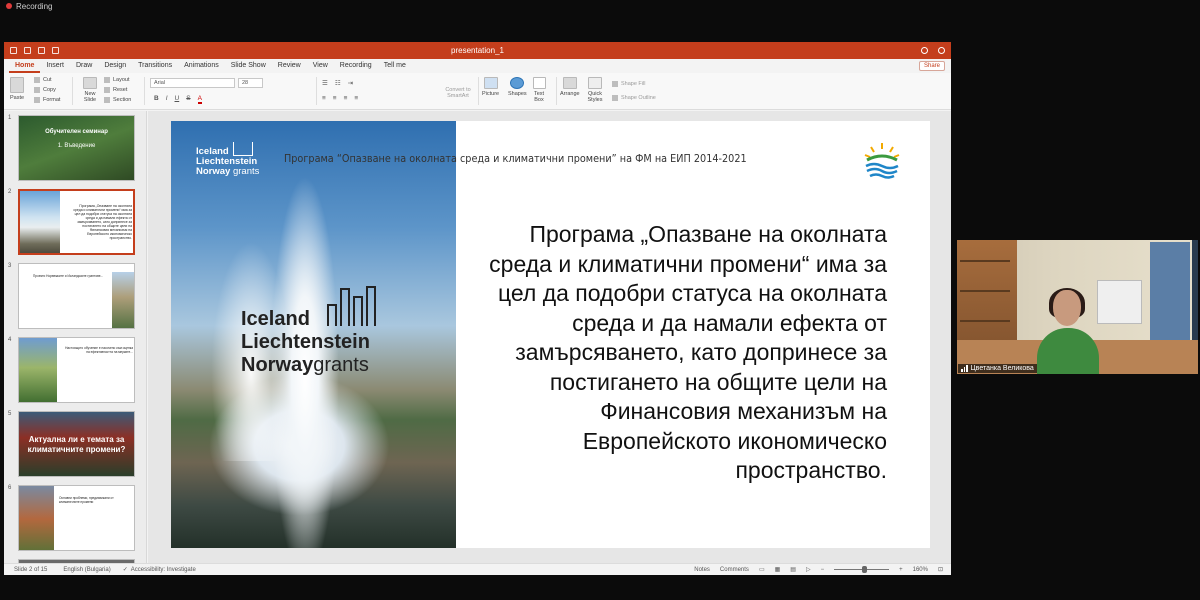 Image resolution: width=1200 pixels, height=600 pixels. Describe the element at coordinates (90, 90) in the screenshot. I see `new-slide-button: New Slide` at that location.